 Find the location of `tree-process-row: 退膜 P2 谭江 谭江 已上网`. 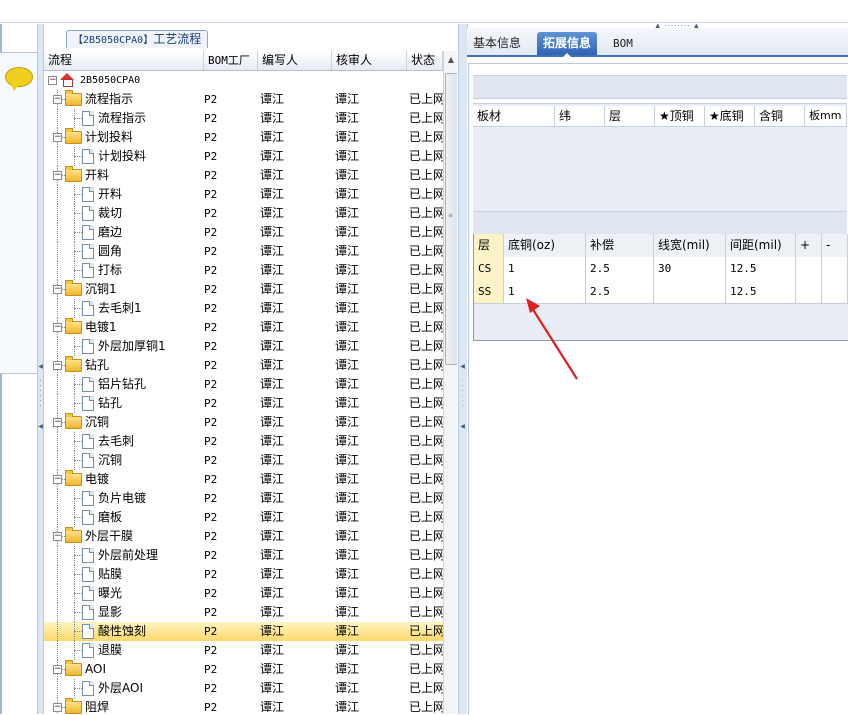

tree-process-row: 退膜 P2 谭江 谭江 已上网 is located at coordinates (243, 650).